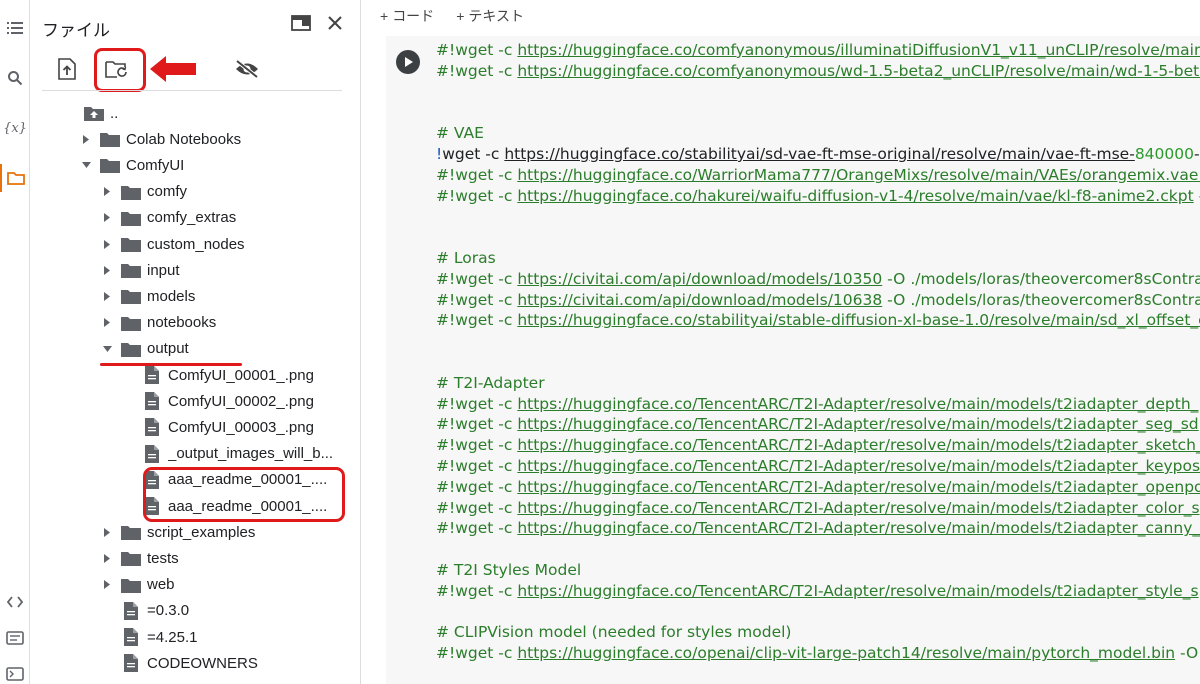  What do you see at coordinates (15, 638) in the screenshot?
I see `terminal-list-icon` at bounding box center [15, 638].